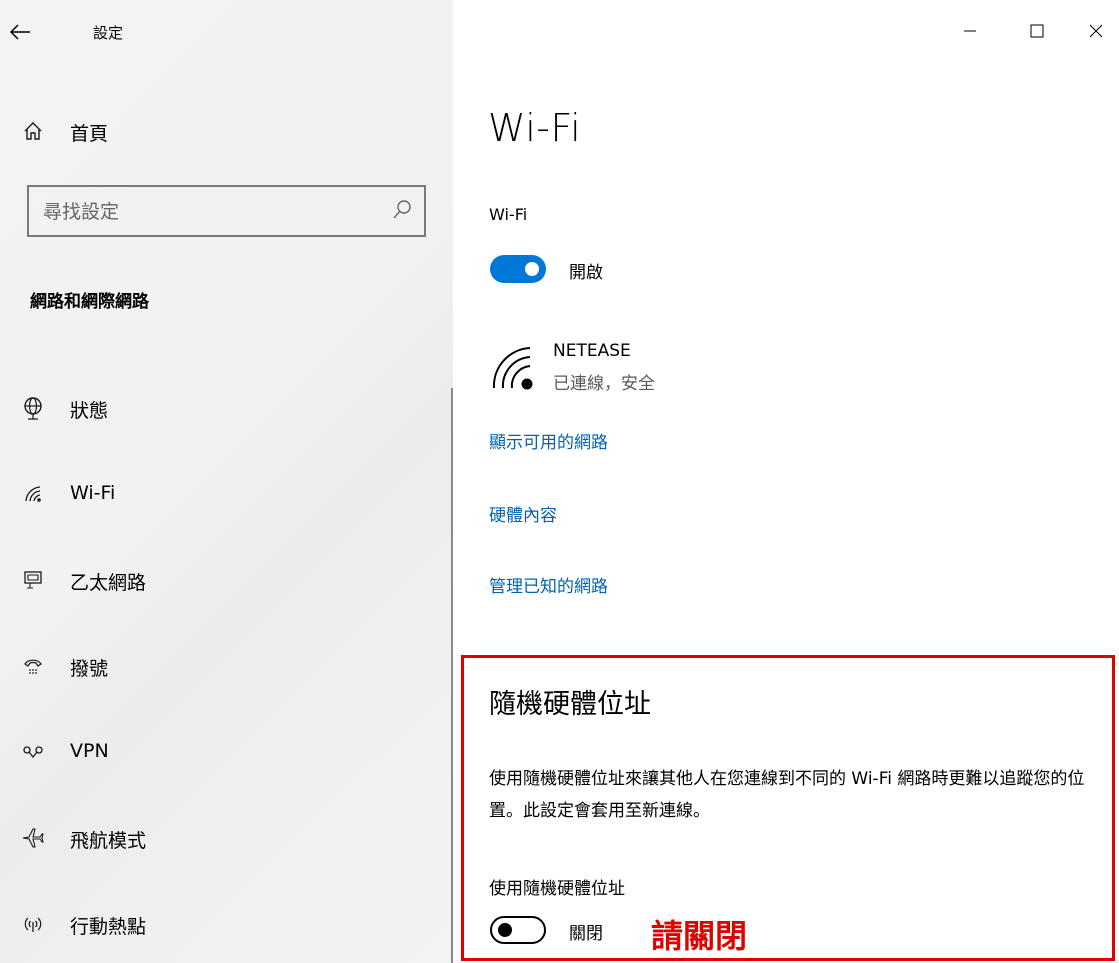 This screenshot has height=963, width=1119. I want to click on maximize-button, so click(1037, 31).